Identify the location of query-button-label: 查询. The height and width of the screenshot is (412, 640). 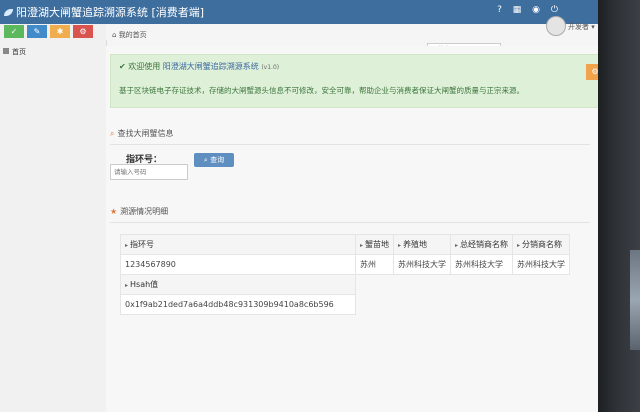
(217, 160).